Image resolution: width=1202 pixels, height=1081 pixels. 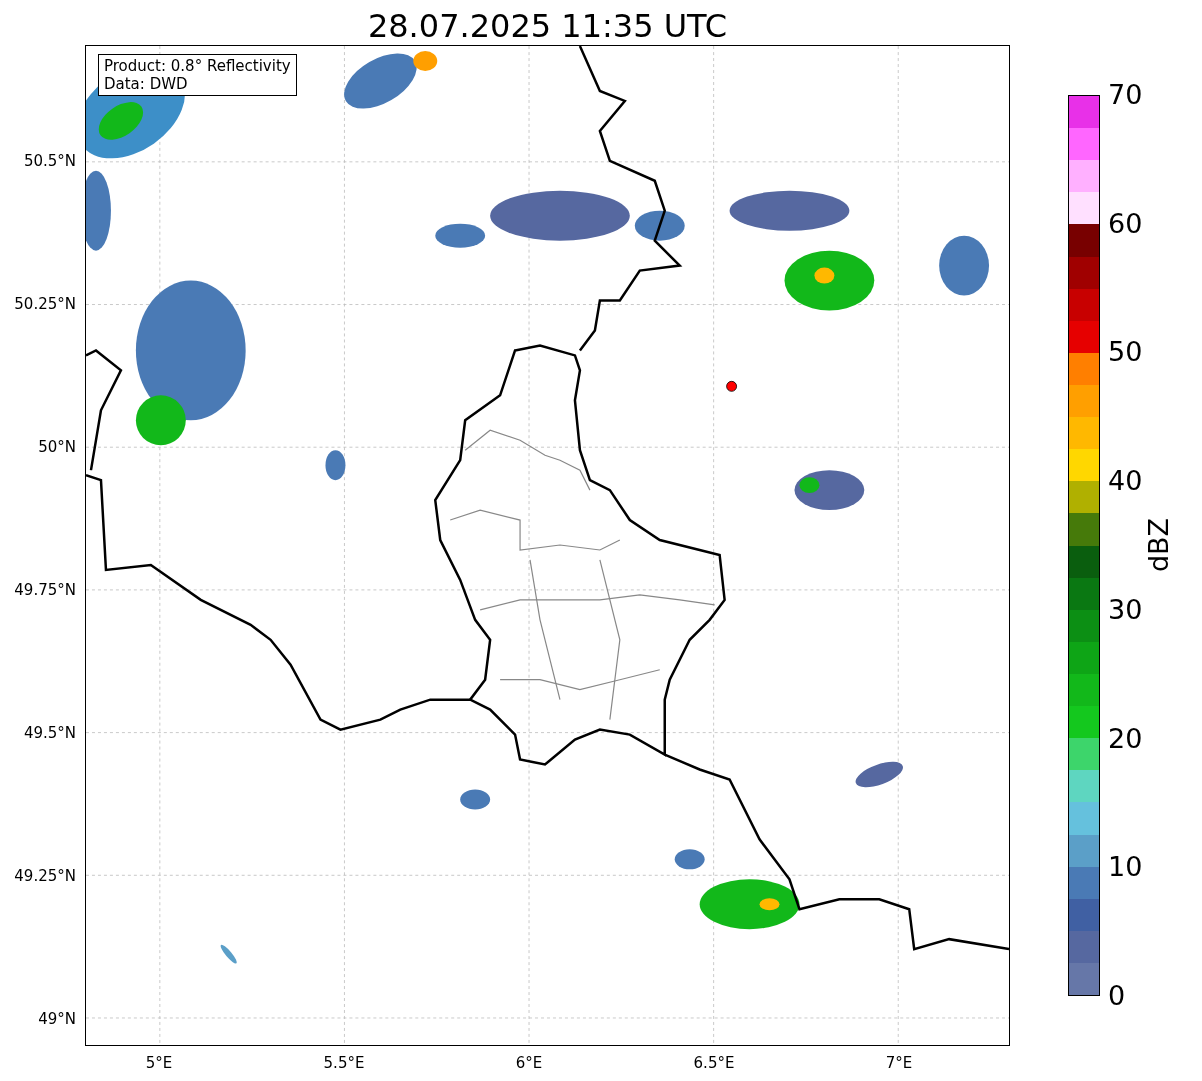 I want to click on latitude-label: 49.75°N, so click(x=45, y=590).